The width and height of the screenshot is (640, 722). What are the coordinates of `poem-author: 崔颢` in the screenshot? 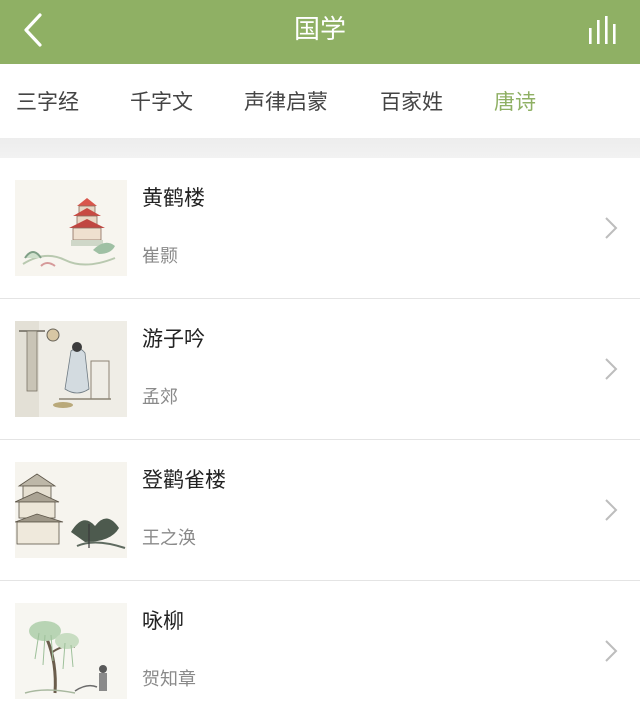 It's located at (160, 256).